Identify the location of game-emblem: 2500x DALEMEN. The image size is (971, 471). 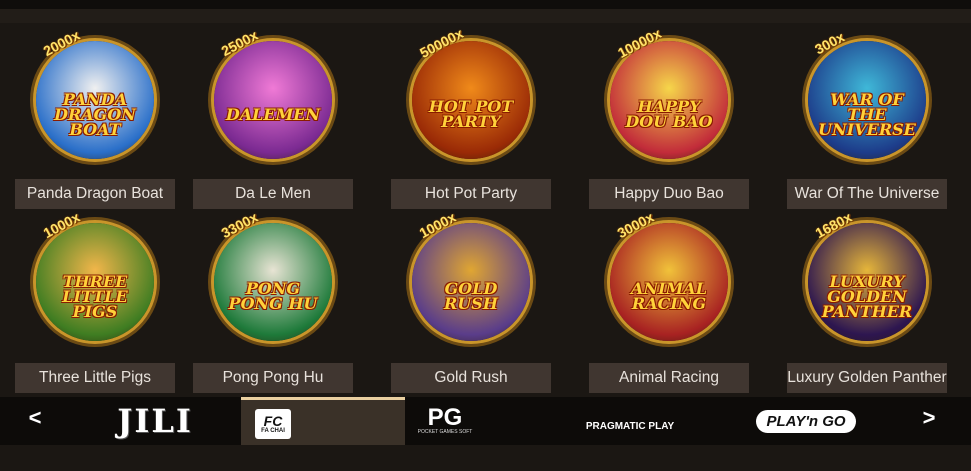
(273, 93).